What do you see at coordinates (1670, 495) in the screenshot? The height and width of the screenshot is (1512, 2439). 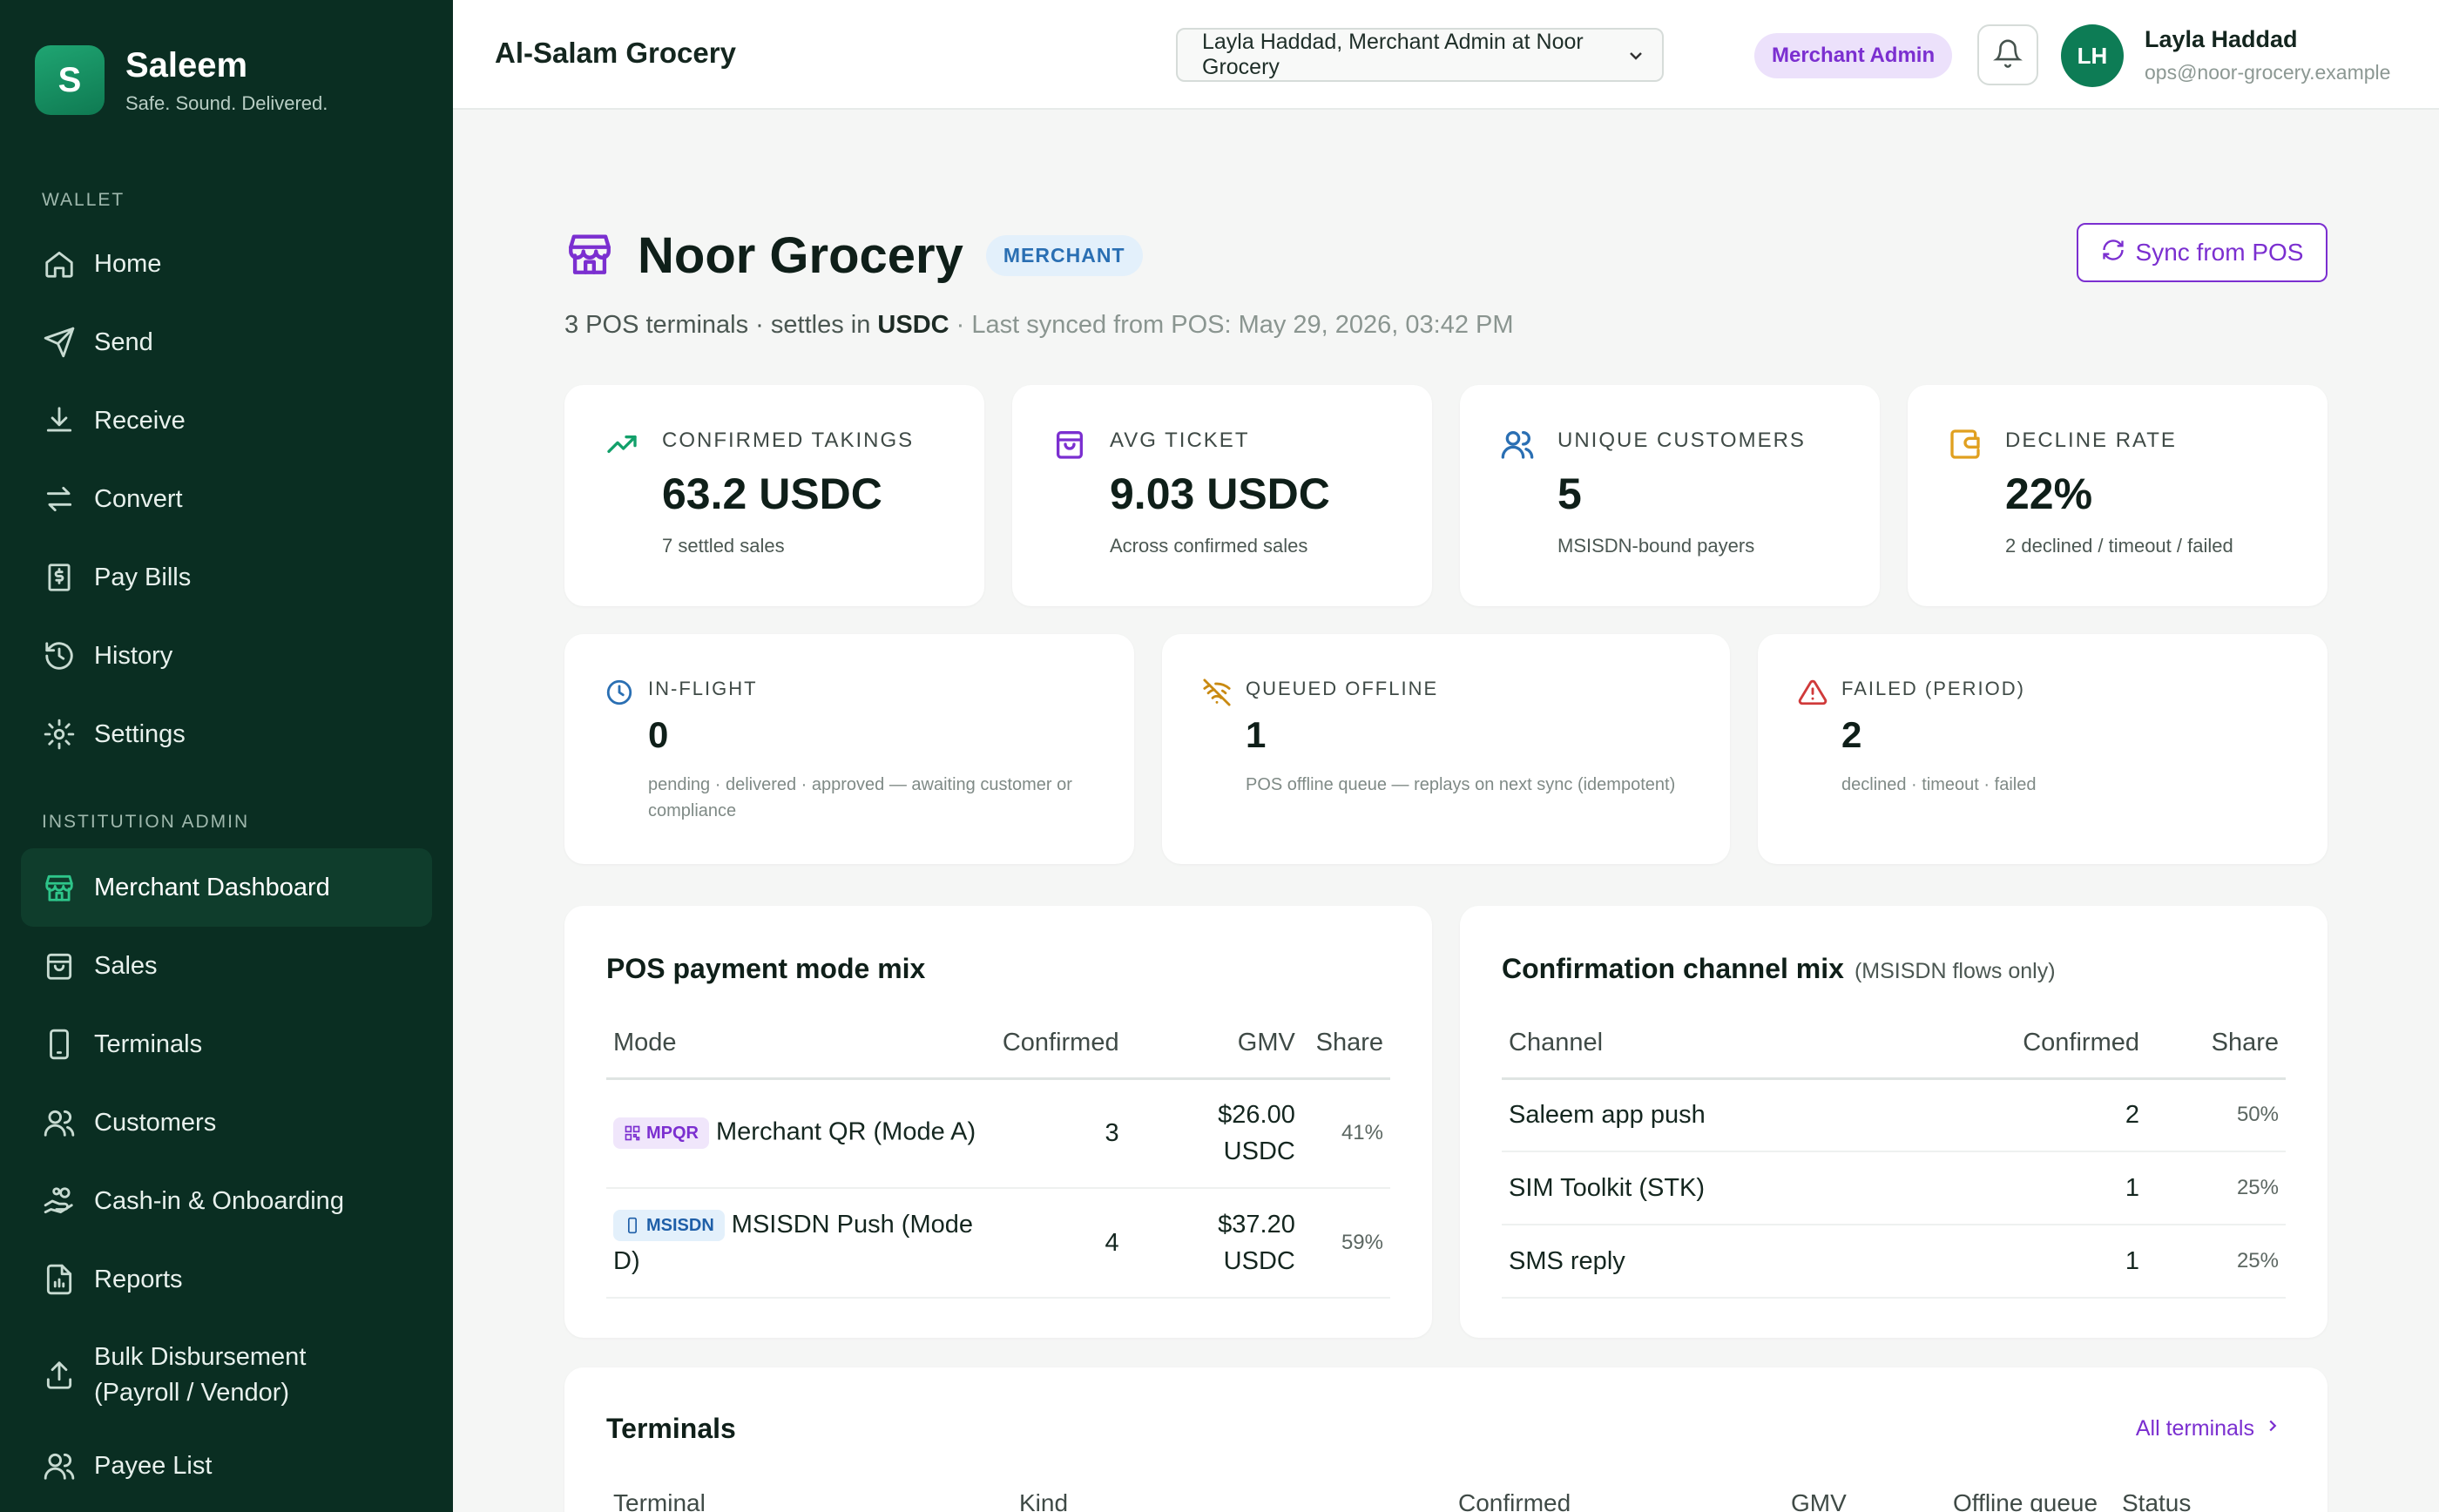 I see `kpi-card-unique-customers: UNIQUE CUSTOMERS 5 MSISDN-bound payers` at bounding box center [1670, 495].